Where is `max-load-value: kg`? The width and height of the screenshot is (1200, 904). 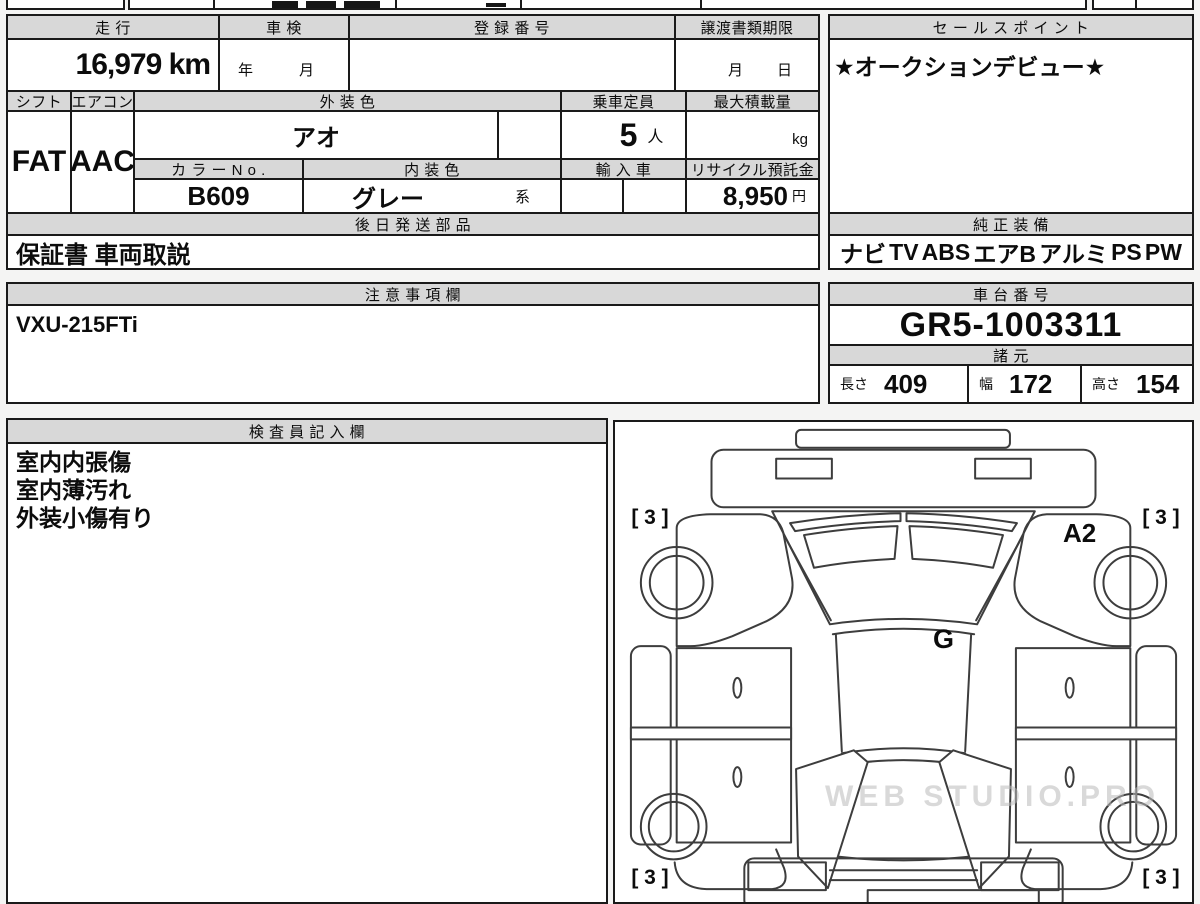
max-load-value: kg is located at coordinates (752, 135).